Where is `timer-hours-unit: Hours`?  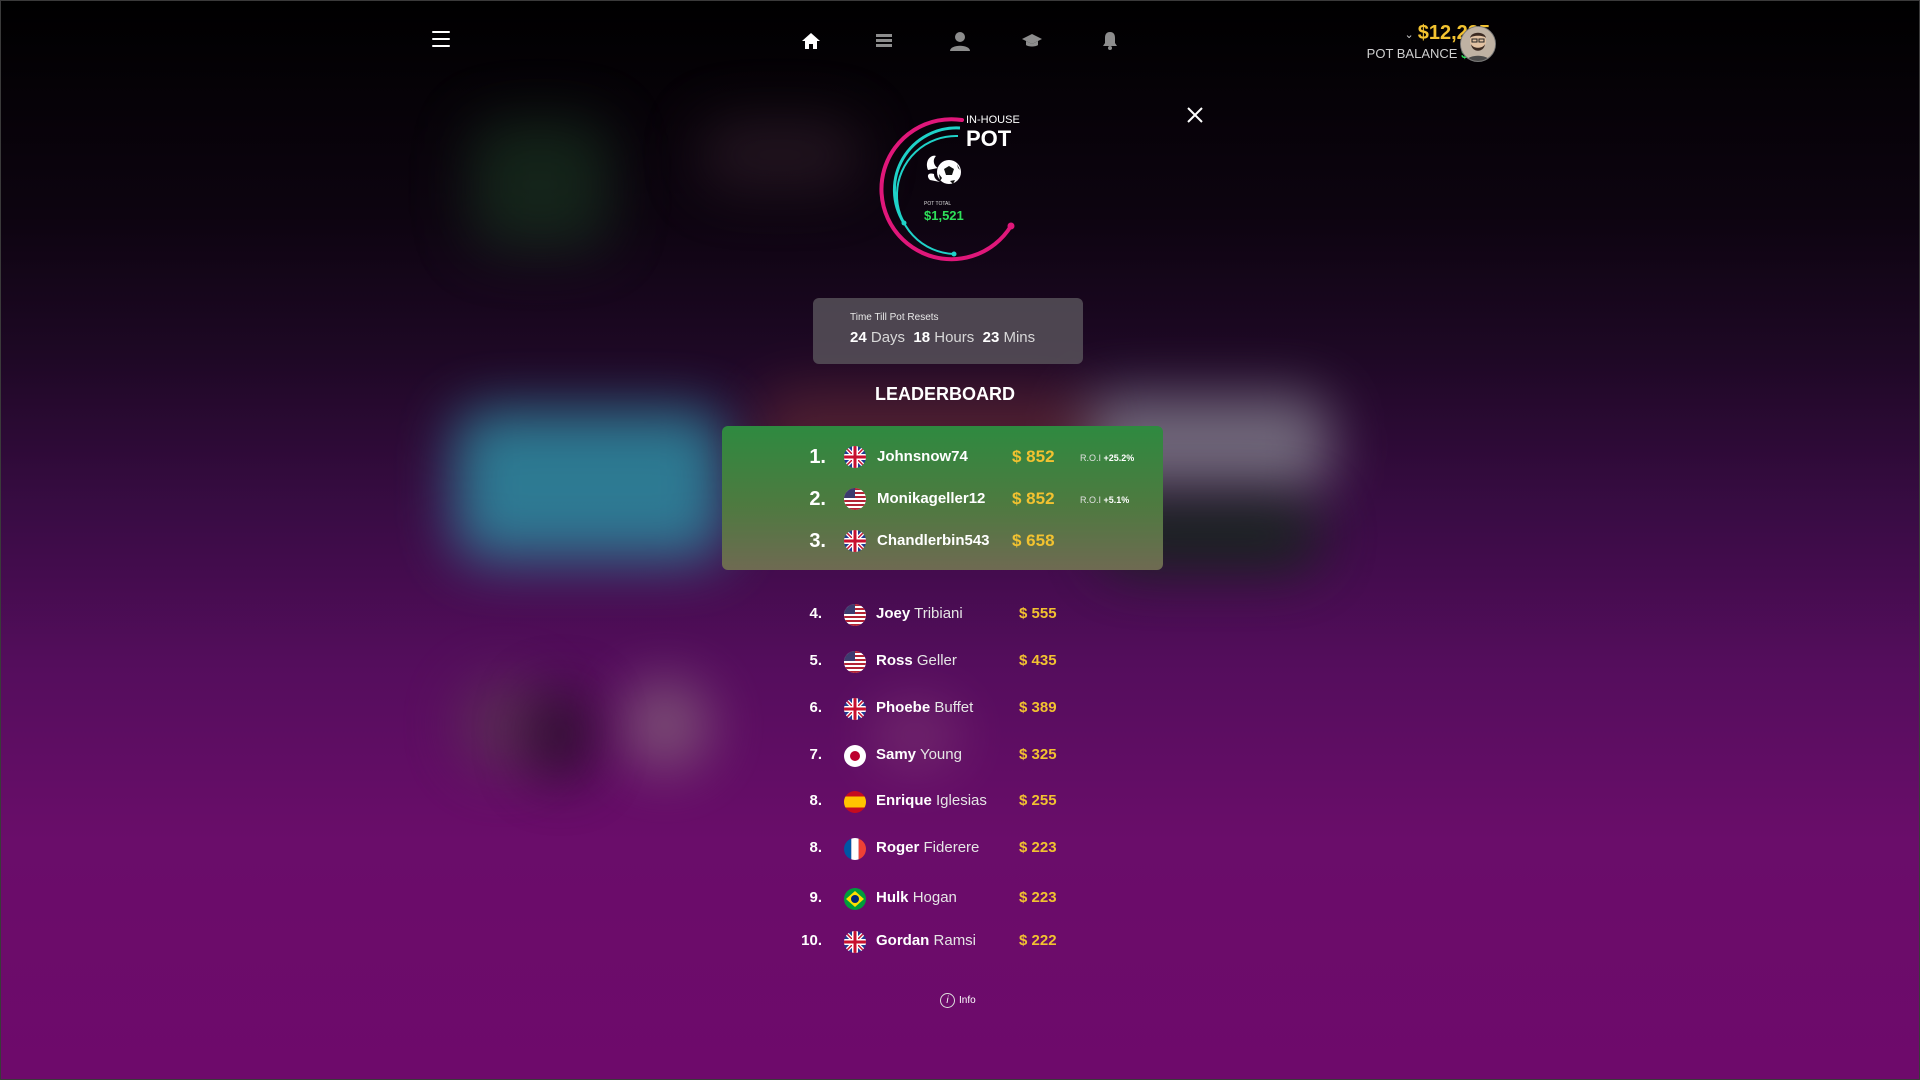
timer-hours-unit: Hours is located at coordinates (954, 337).